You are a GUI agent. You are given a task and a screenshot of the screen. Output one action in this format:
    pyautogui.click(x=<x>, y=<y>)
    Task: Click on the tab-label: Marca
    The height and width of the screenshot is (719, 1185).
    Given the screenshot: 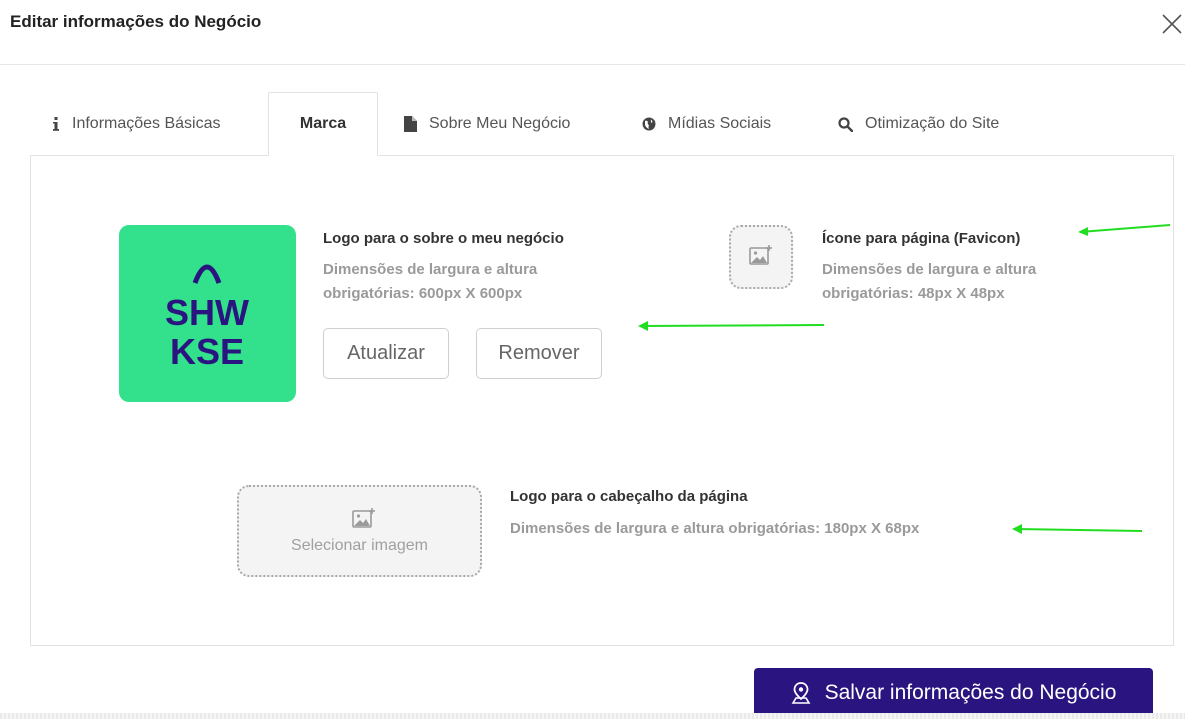 What is the action you would take?
    pyautogui.click(x=323, y=123)
    